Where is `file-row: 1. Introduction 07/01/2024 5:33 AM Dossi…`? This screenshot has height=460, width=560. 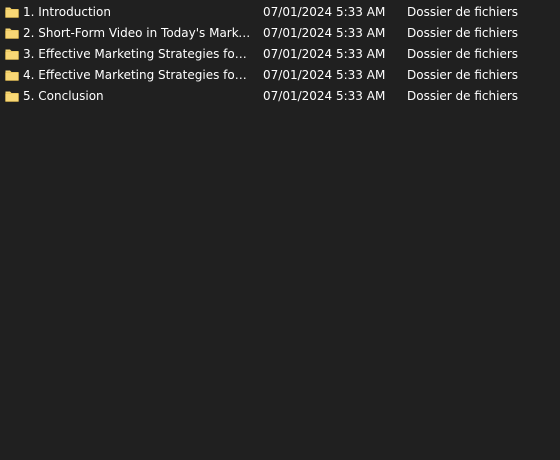 file-row: 1. Introduction 07/01/2024 5:33 AM Dossi… is located at coordinates (280, 12).